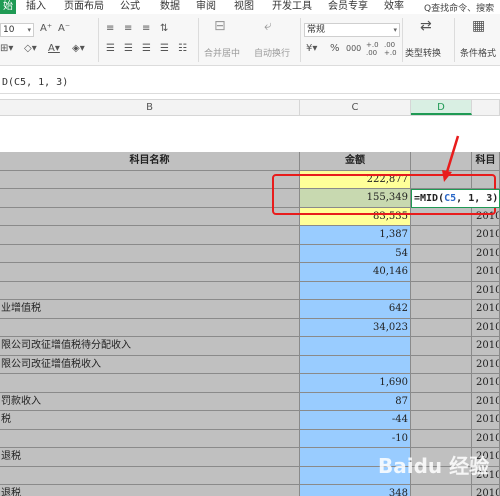 This screenshot has height=496, width=500. I want to click on tab-home: 始, so click(8, 7).